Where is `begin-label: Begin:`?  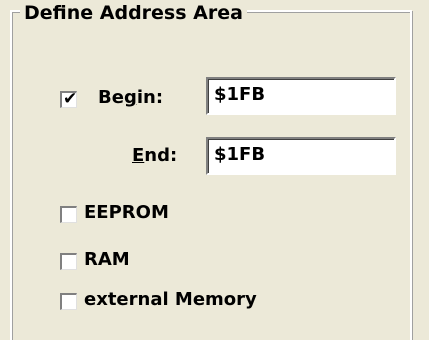
begin-label: Begin: is located at coordinates (130, 98).